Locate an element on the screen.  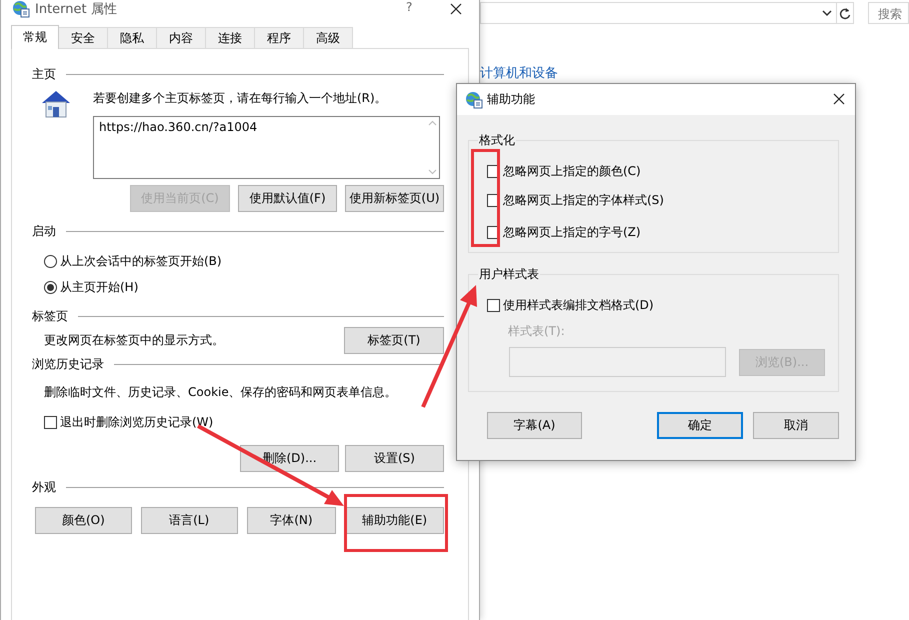
button: 取消 is located at coordinates (796, 425).